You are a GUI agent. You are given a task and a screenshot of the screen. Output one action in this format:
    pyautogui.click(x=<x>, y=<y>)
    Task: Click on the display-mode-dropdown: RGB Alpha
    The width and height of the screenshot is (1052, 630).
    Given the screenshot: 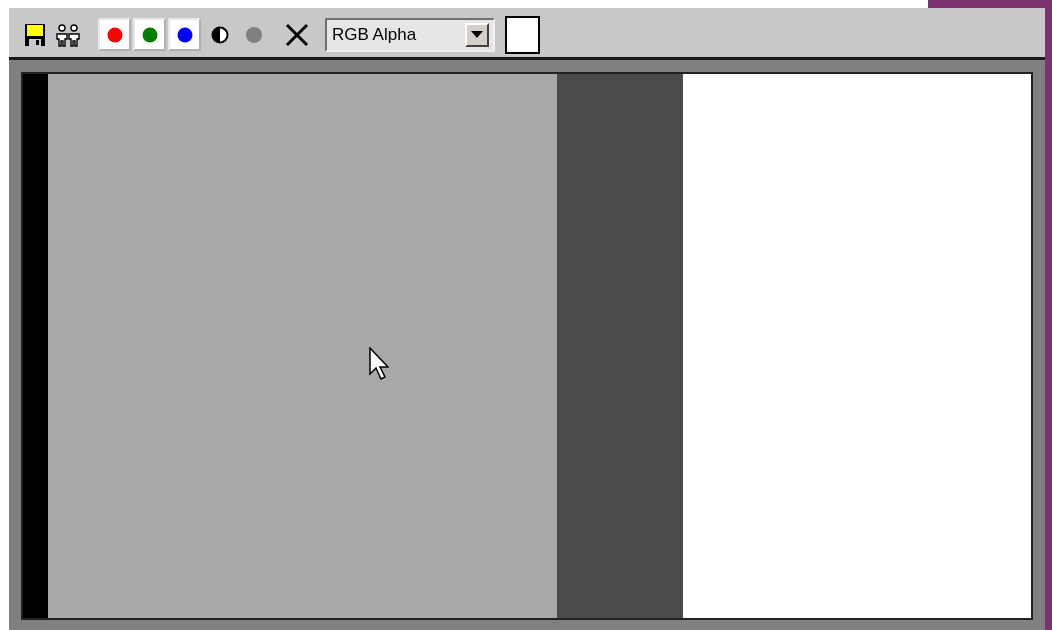 What is the action you would take?
    pyautogui.click(x=410, y=34)
    